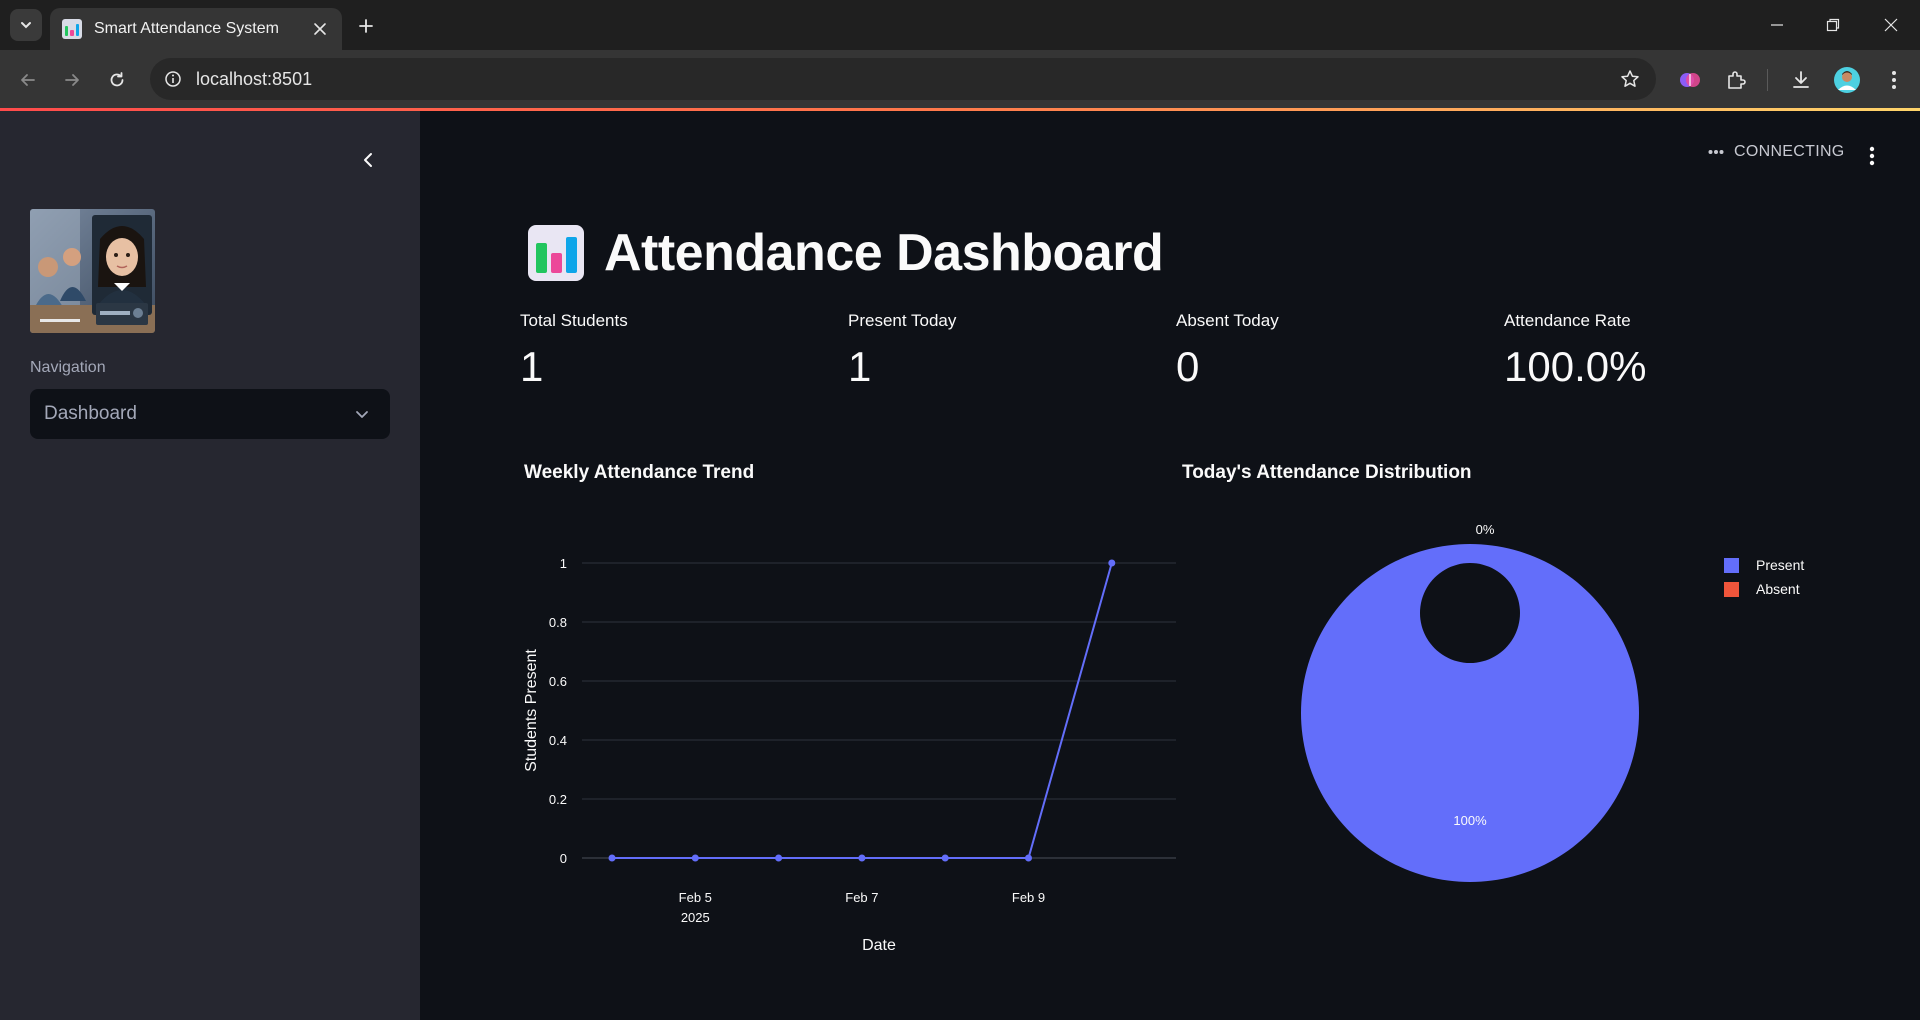  What do you see at coordinates (1767, 80) in the screenshot?
I see `toolbar-divider` at bounding box center [1767, 80].